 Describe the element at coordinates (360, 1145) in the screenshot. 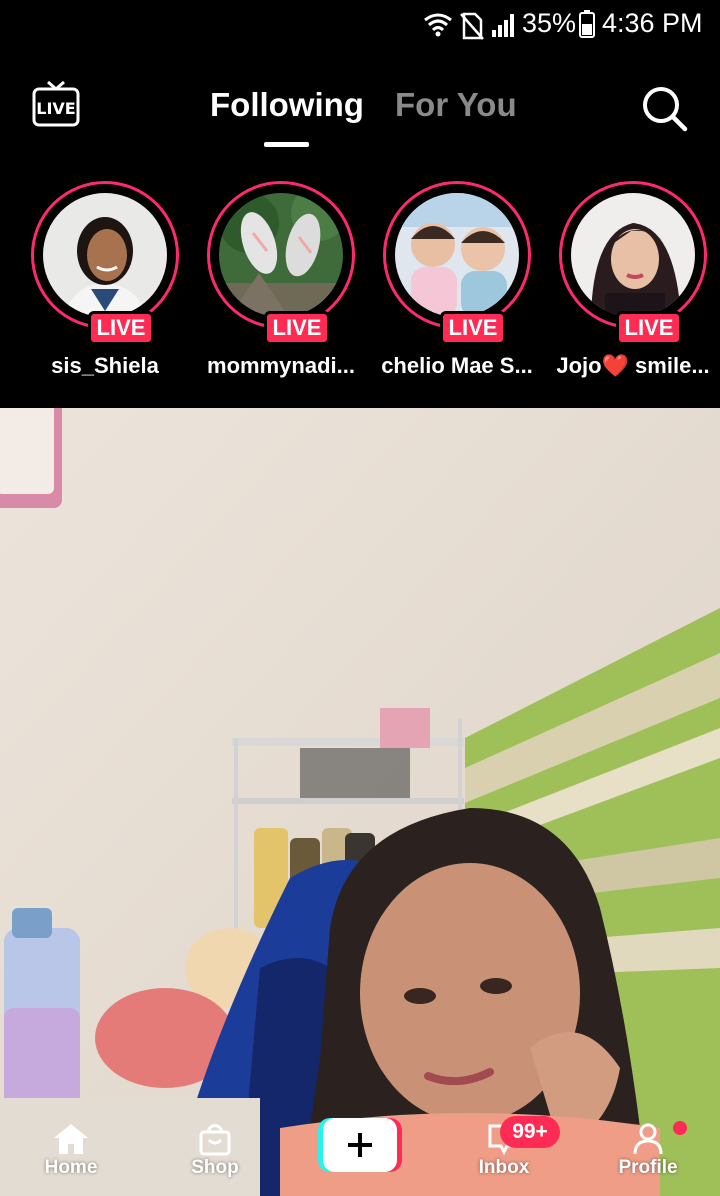

I see `create-video-button` at that location.